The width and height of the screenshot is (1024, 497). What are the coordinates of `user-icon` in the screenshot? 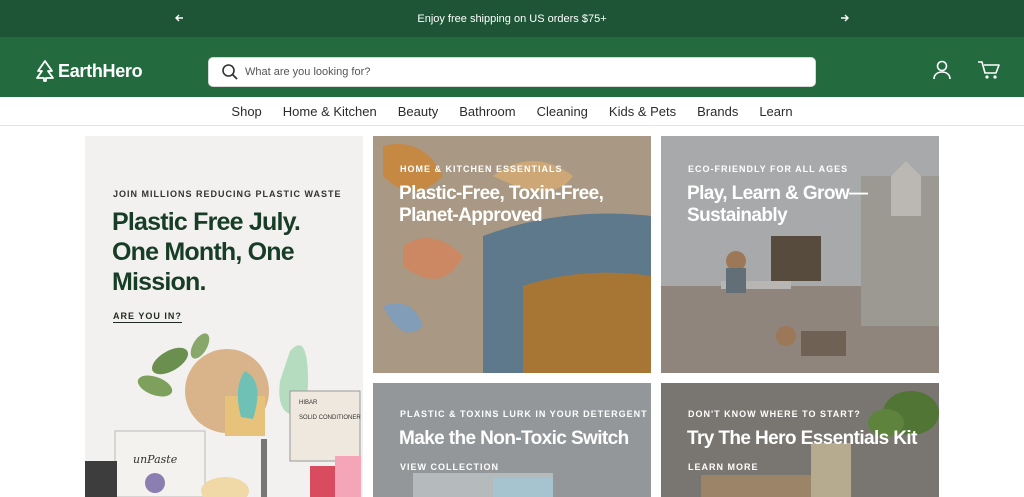 It's located at (942, 70).